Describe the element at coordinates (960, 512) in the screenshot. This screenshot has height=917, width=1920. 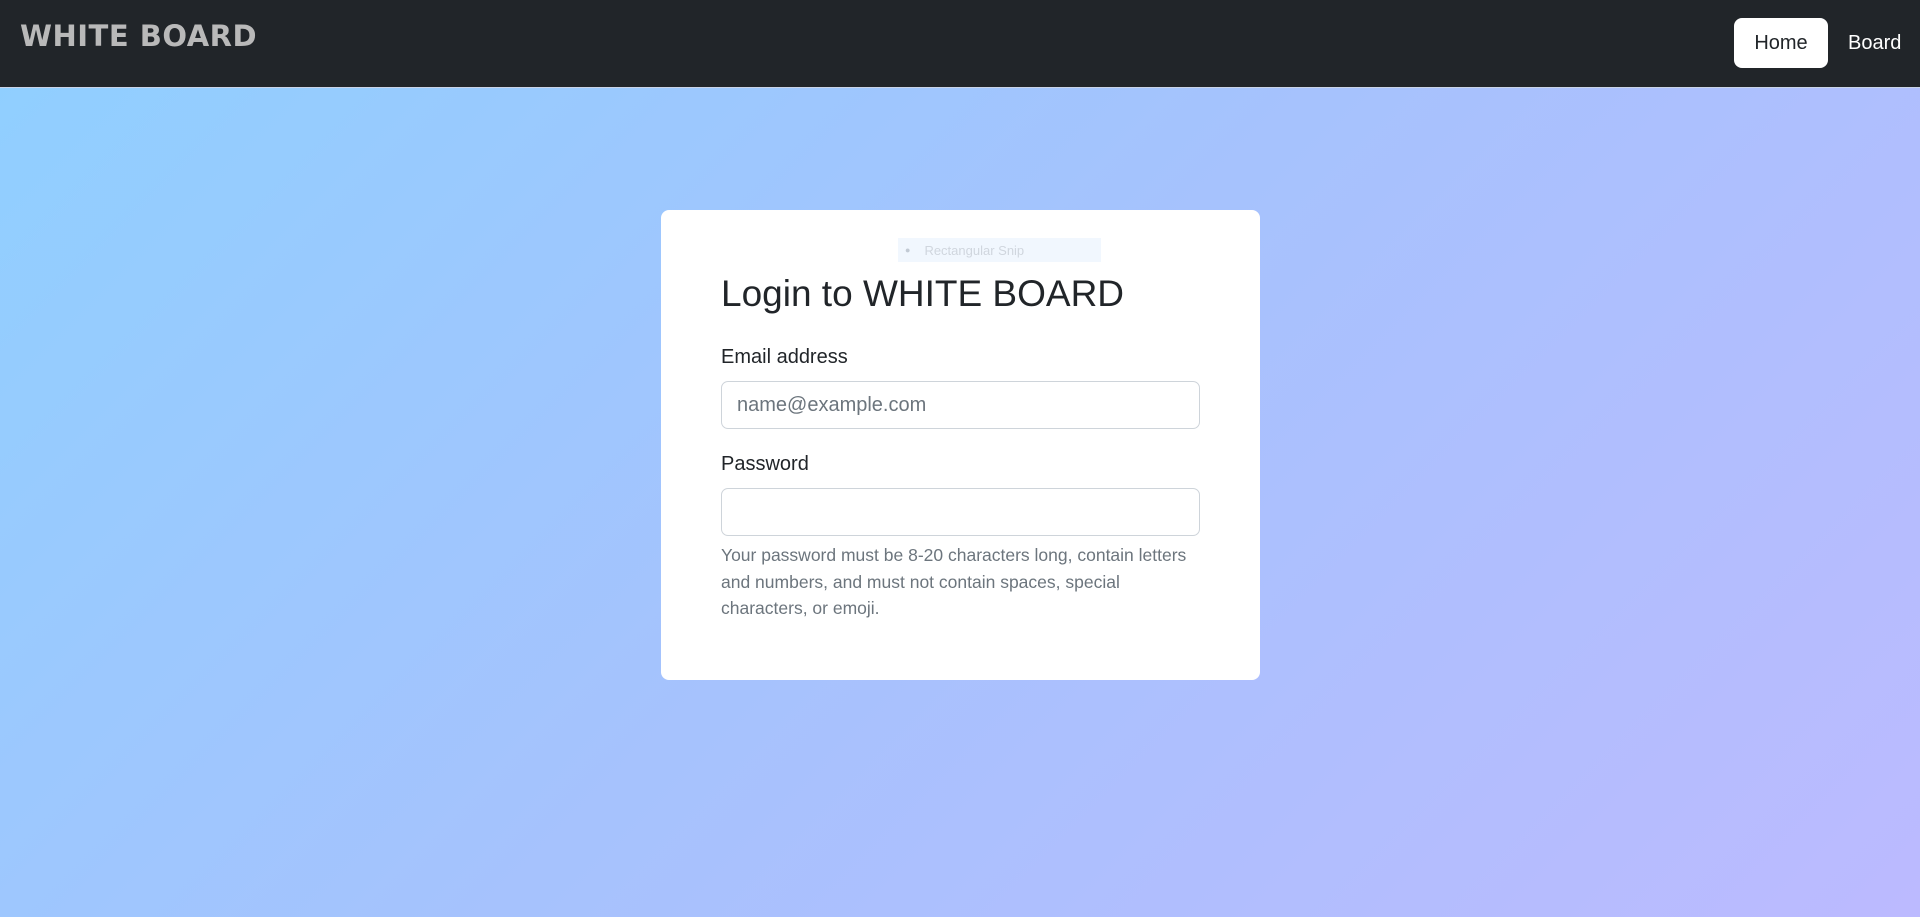
I see `password-field` at that location.